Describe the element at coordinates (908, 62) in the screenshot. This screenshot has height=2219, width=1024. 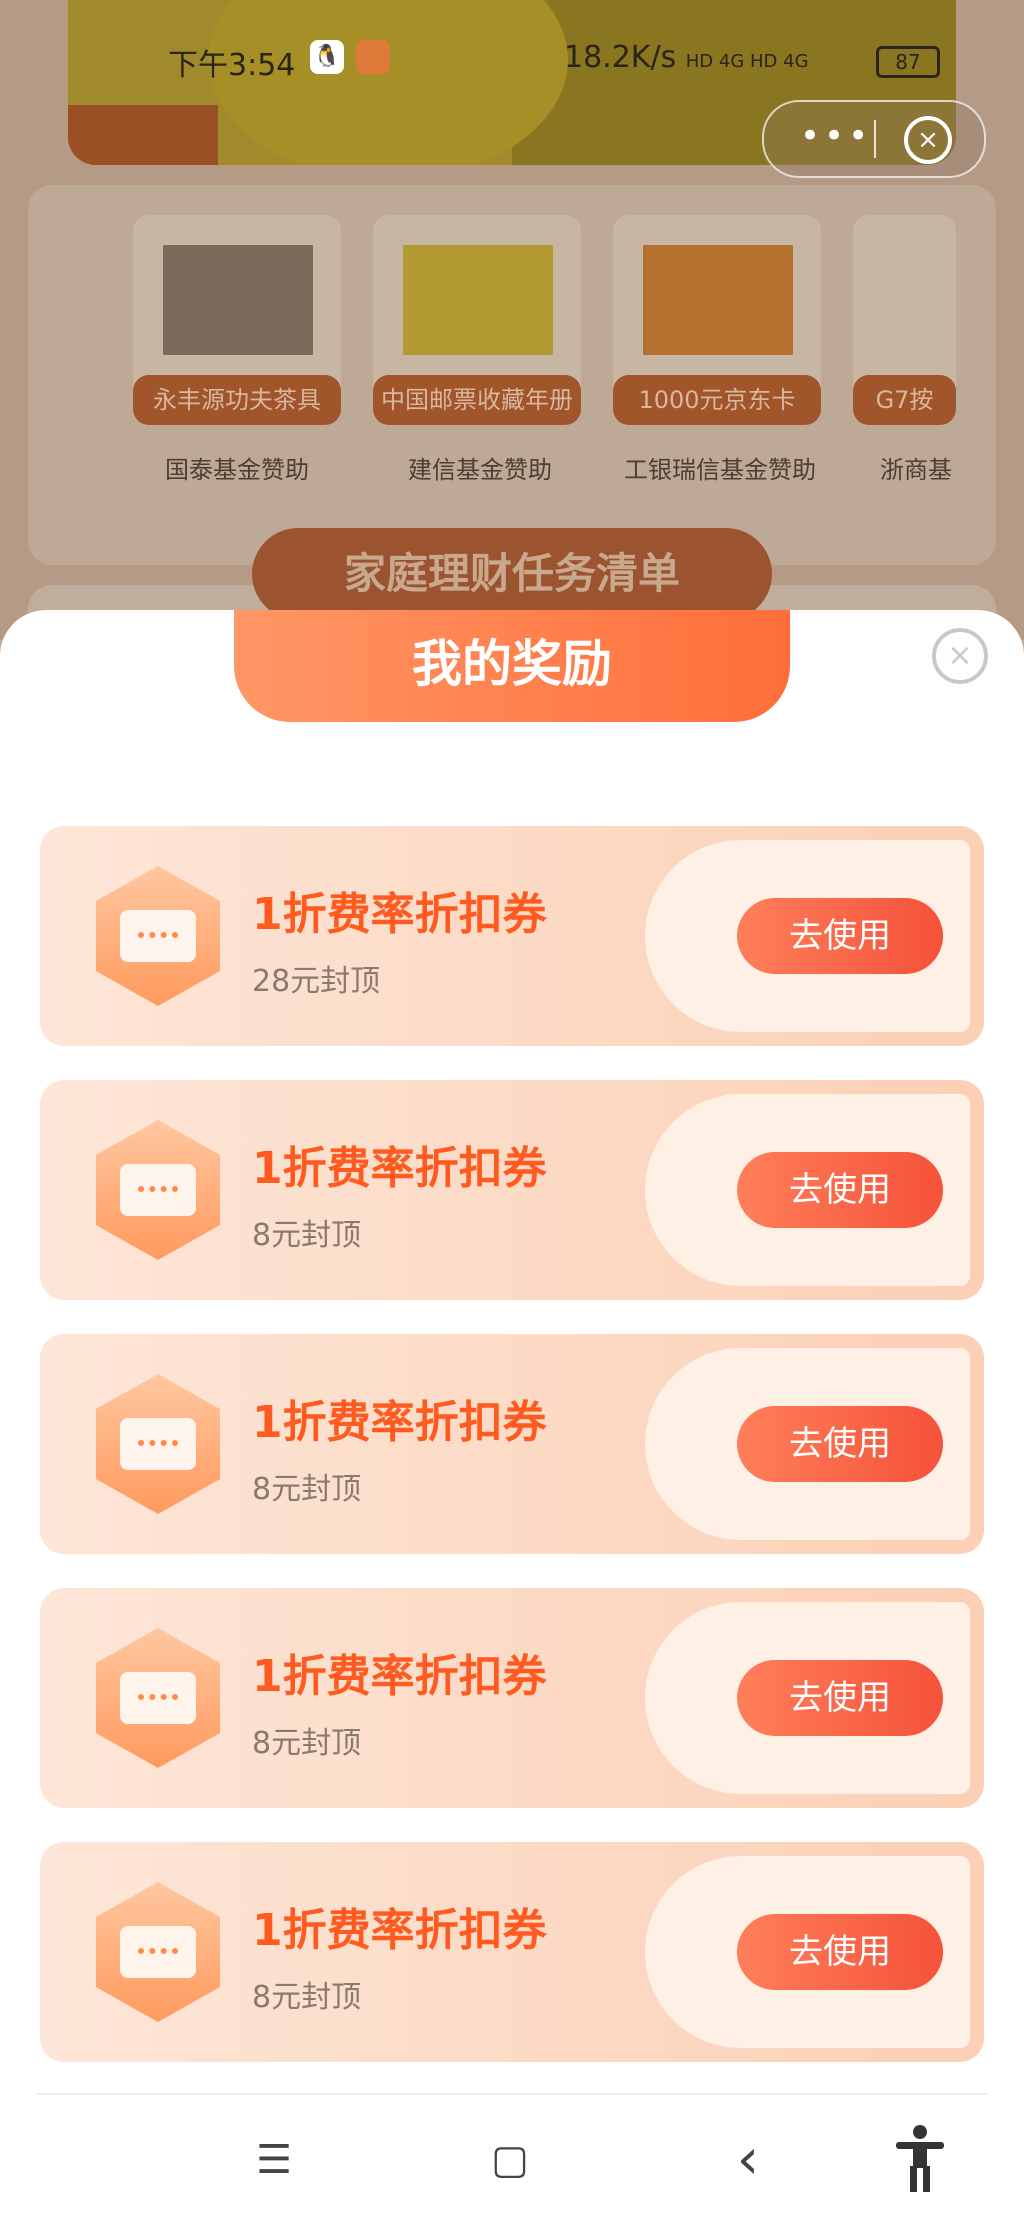
I see `battery-icon: 87` at that location.